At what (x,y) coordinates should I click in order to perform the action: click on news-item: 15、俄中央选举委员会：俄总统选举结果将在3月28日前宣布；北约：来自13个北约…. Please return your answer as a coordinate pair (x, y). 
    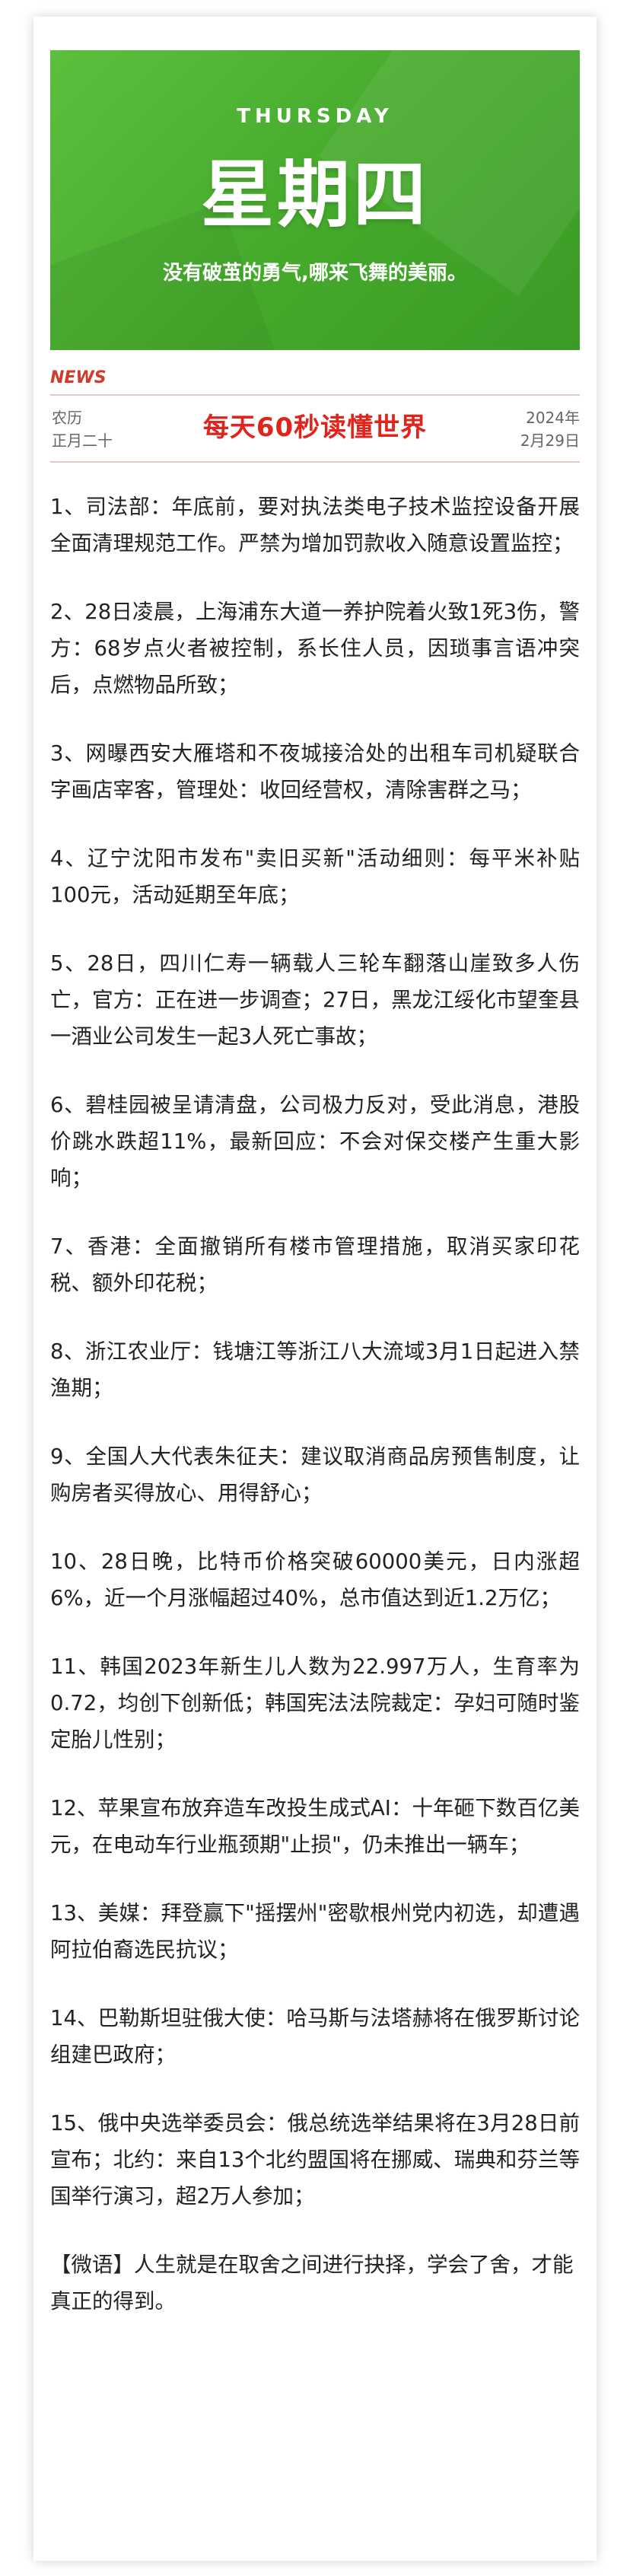
    Looking at the image, I should click on (315, 2159).